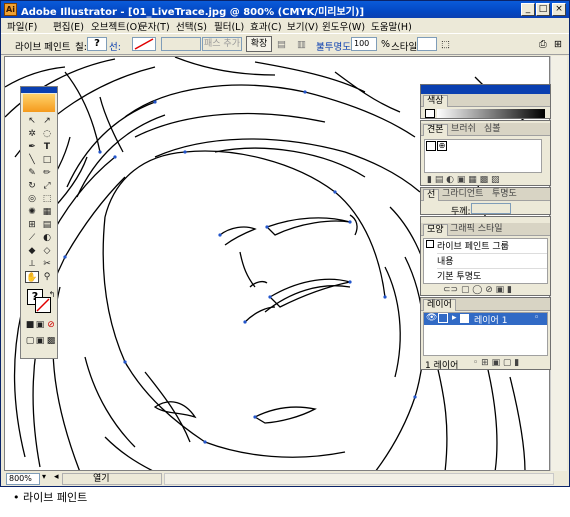  I want to click on color-ramp-bar, so click(491, 113).